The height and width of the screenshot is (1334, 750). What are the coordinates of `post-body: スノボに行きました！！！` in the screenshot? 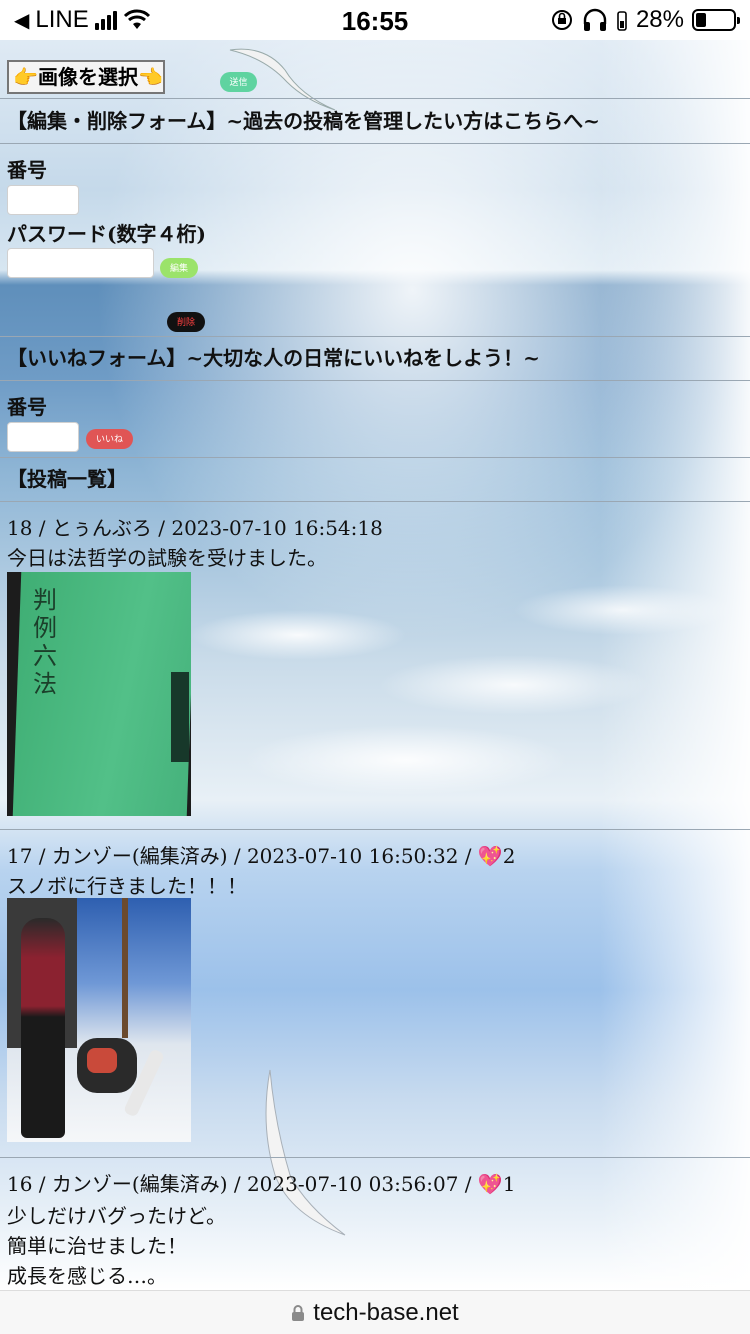 It's located at (127, 886).